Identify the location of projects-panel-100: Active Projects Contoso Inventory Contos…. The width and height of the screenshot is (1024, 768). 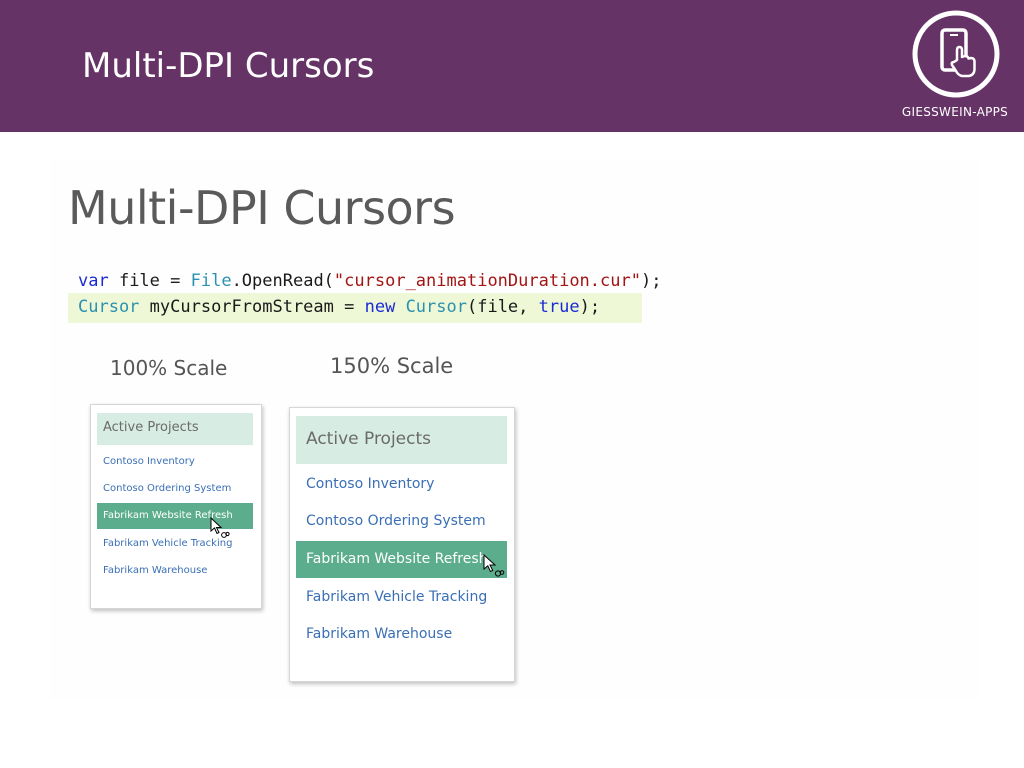
(176, 506).